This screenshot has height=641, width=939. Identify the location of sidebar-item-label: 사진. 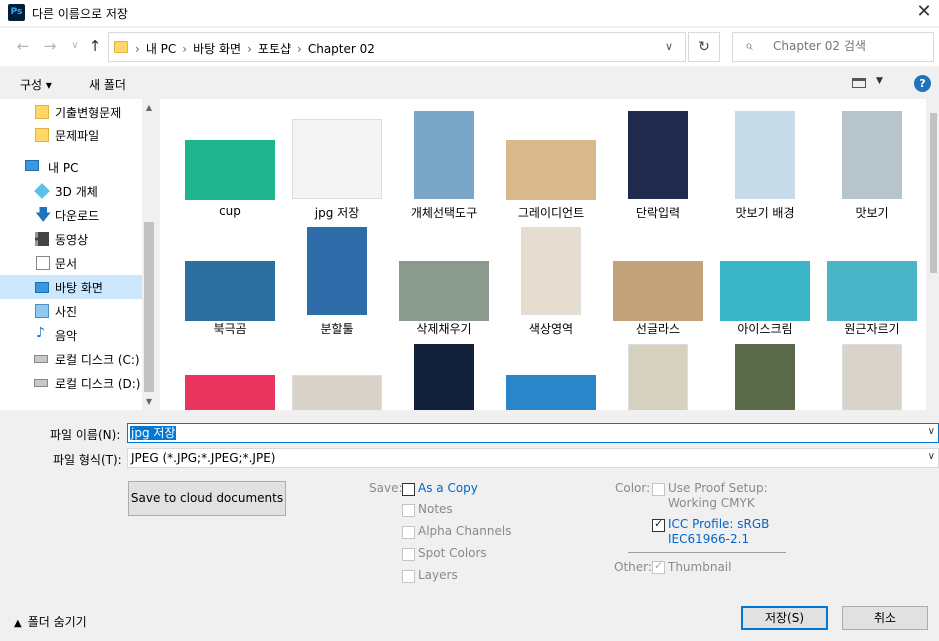
(66, 312).